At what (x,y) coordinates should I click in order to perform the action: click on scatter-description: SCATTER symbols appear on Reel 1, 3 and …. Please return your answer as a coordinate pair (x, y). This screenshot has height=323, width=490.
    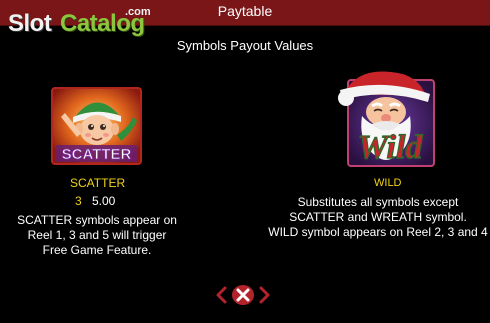
    Looking at the image, I should click on (97, 235).